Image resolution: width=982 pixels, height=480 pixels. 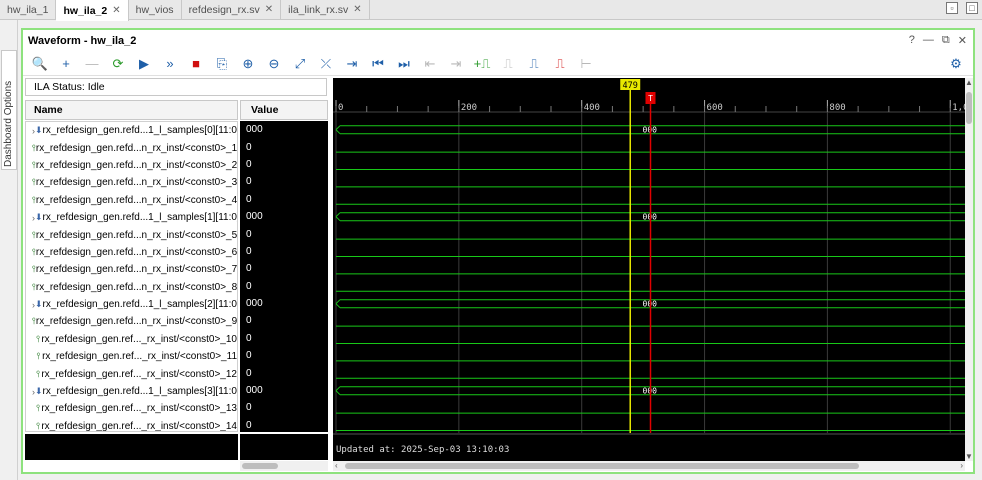 I want to click on scroll-up-icon: ▲, so click(x=969, y=82).